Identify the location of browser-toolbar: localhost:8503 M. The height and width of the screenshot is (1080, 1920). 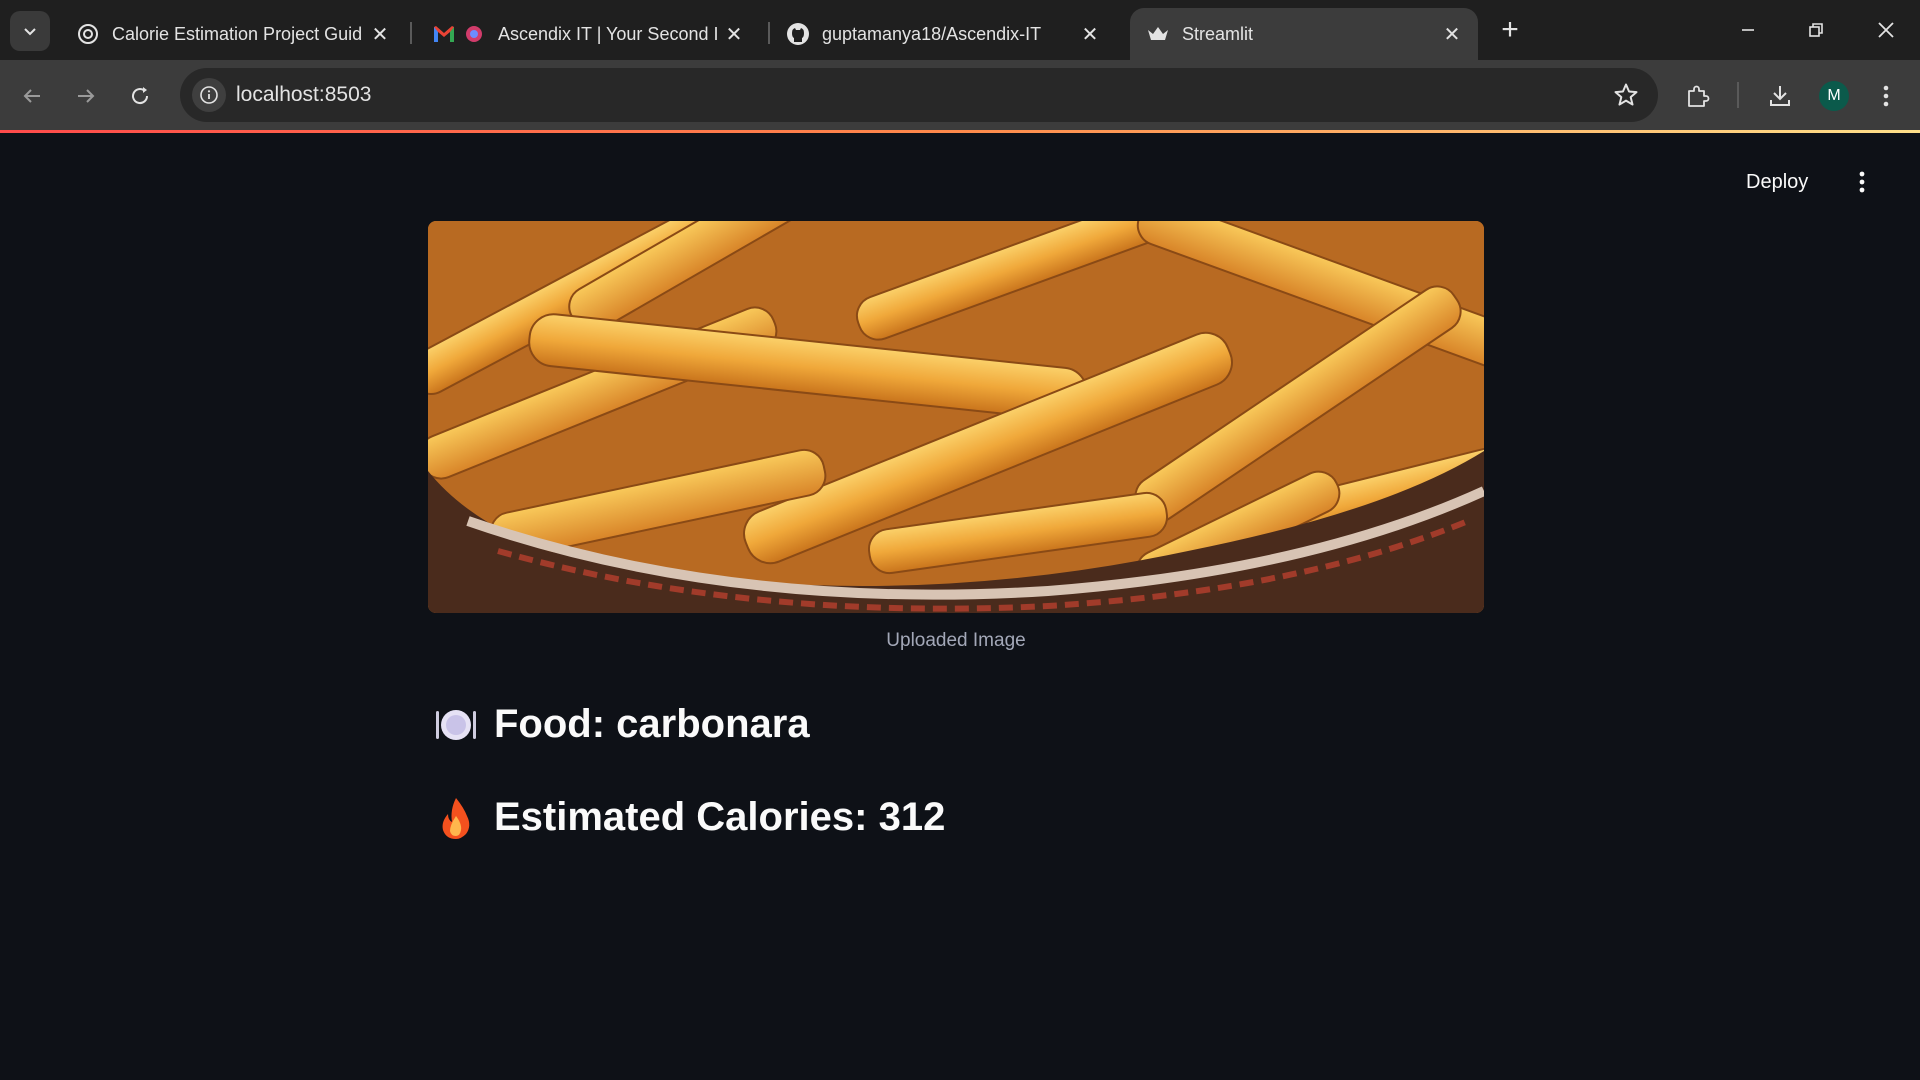
(960, 95).